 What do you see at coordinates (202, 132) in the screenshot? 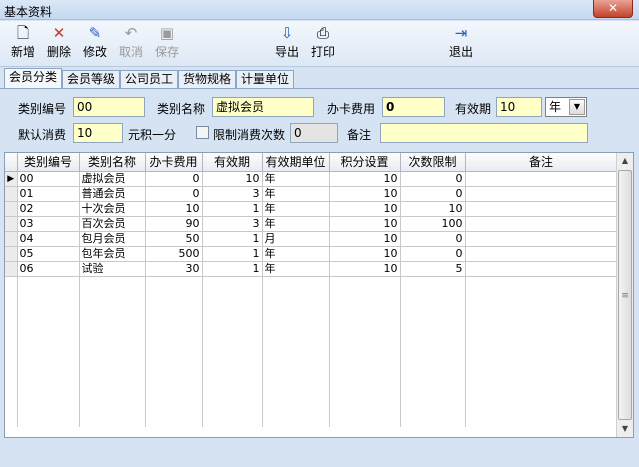
I see `limit-checkbox` at bounding box center [202, 132].